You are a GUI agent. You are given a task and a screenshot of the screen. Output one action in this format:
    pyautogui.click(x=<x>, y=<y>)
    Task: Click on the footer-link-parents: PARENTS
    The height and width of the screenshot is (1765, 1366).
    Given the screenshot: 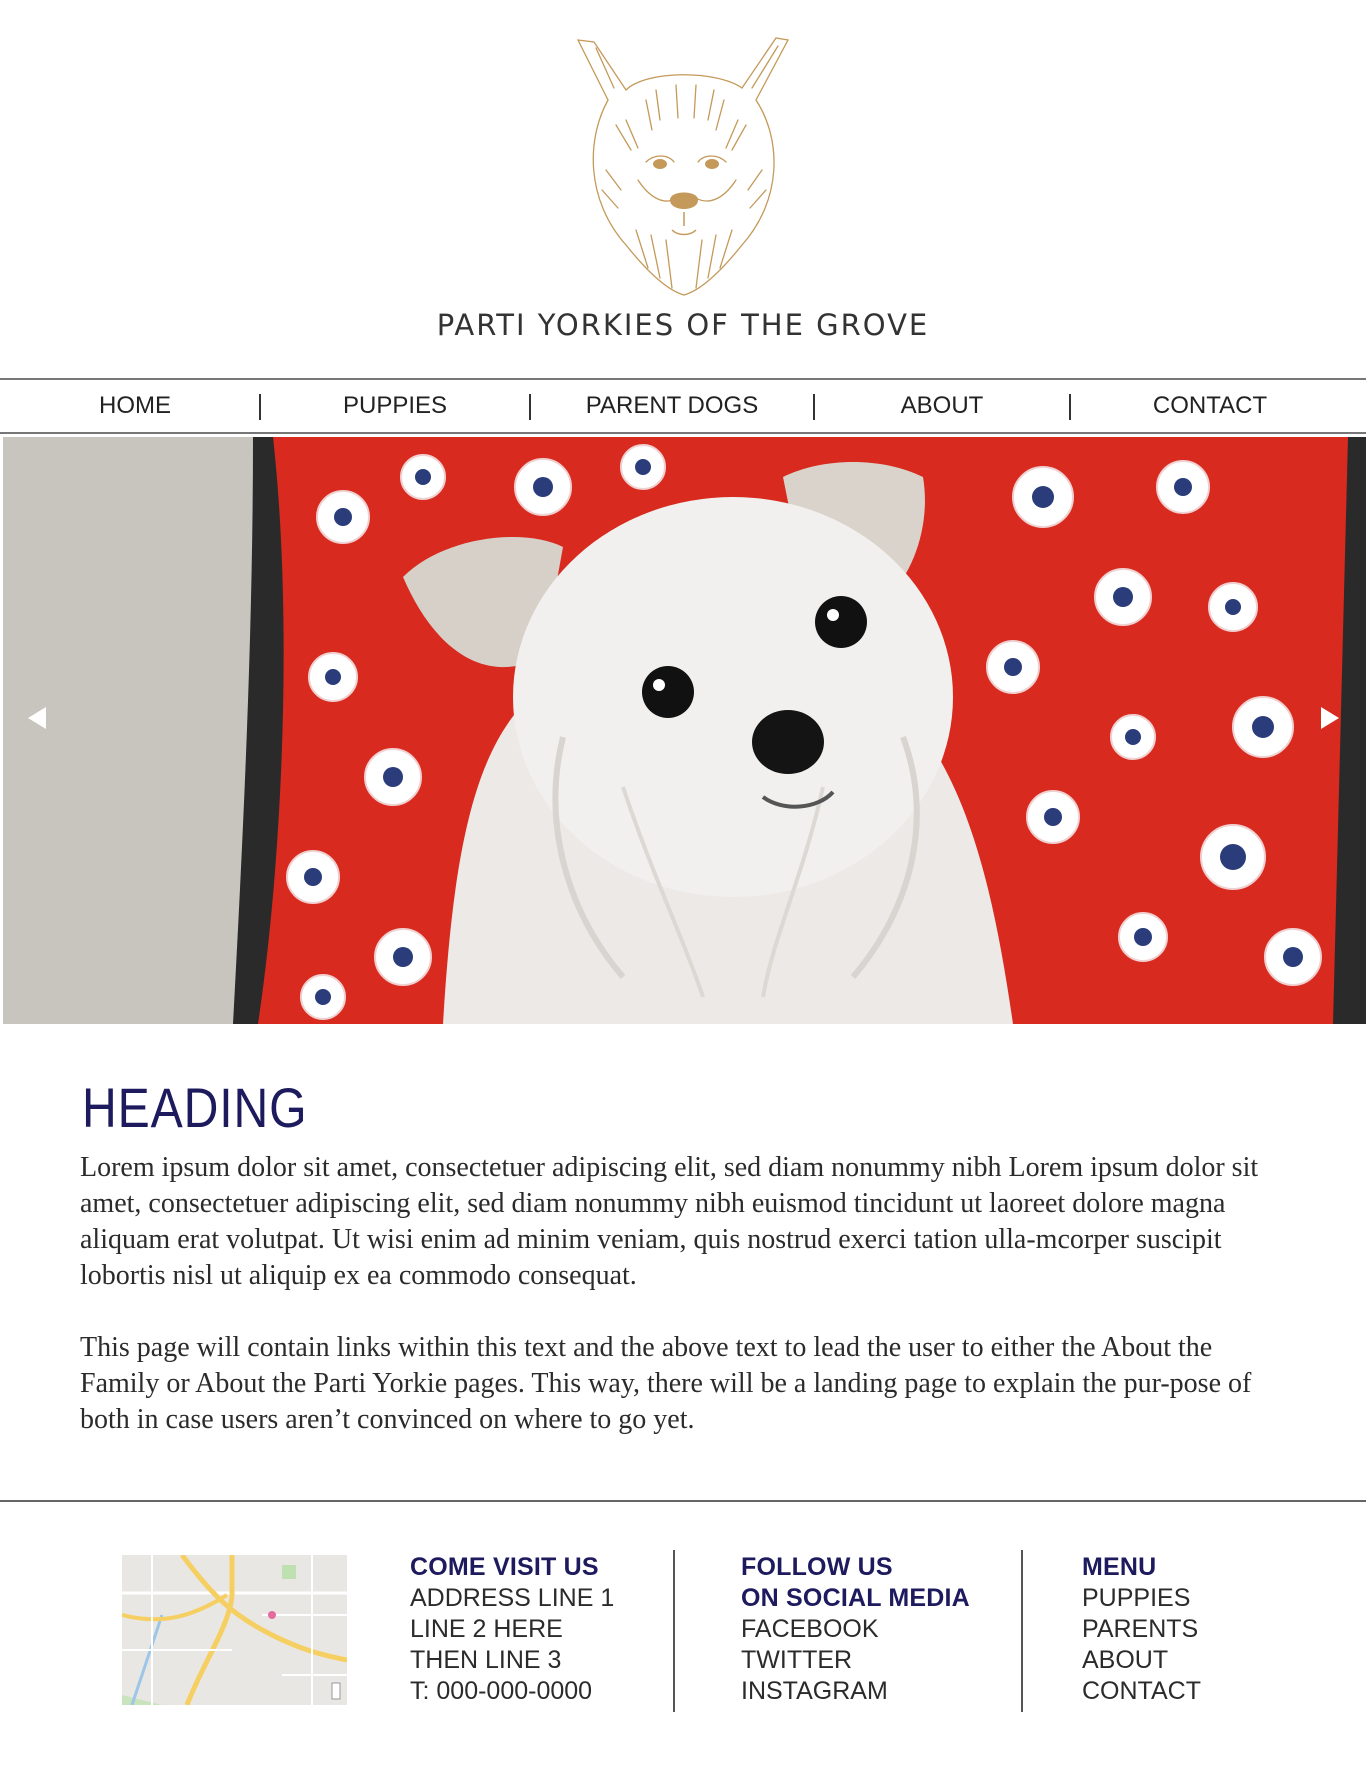 What is the action you would take?
    pyautogui.click(x=1141, y=1629)
    